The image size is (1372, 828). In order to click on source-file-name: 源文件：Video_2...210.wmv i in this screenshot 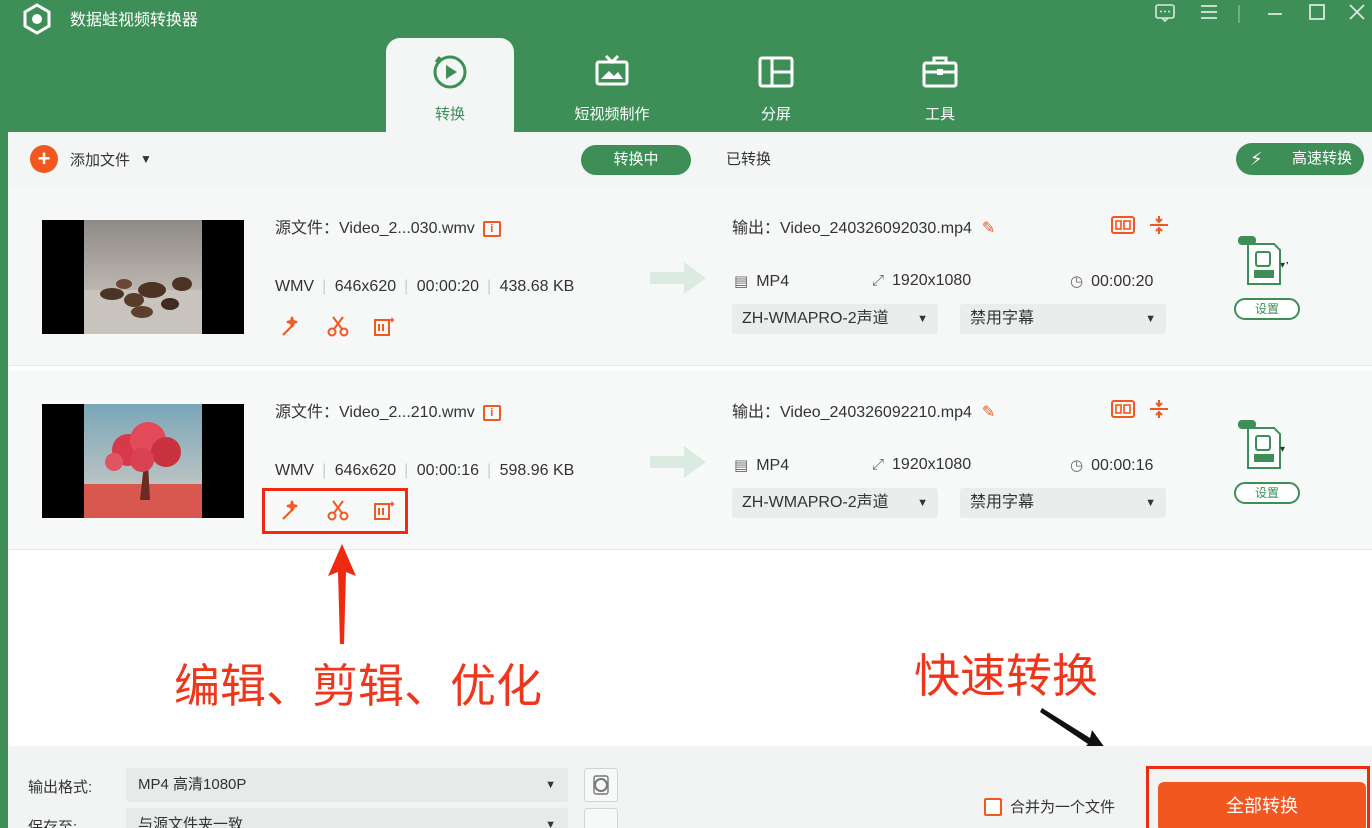, I will do `click(388, 410)`.